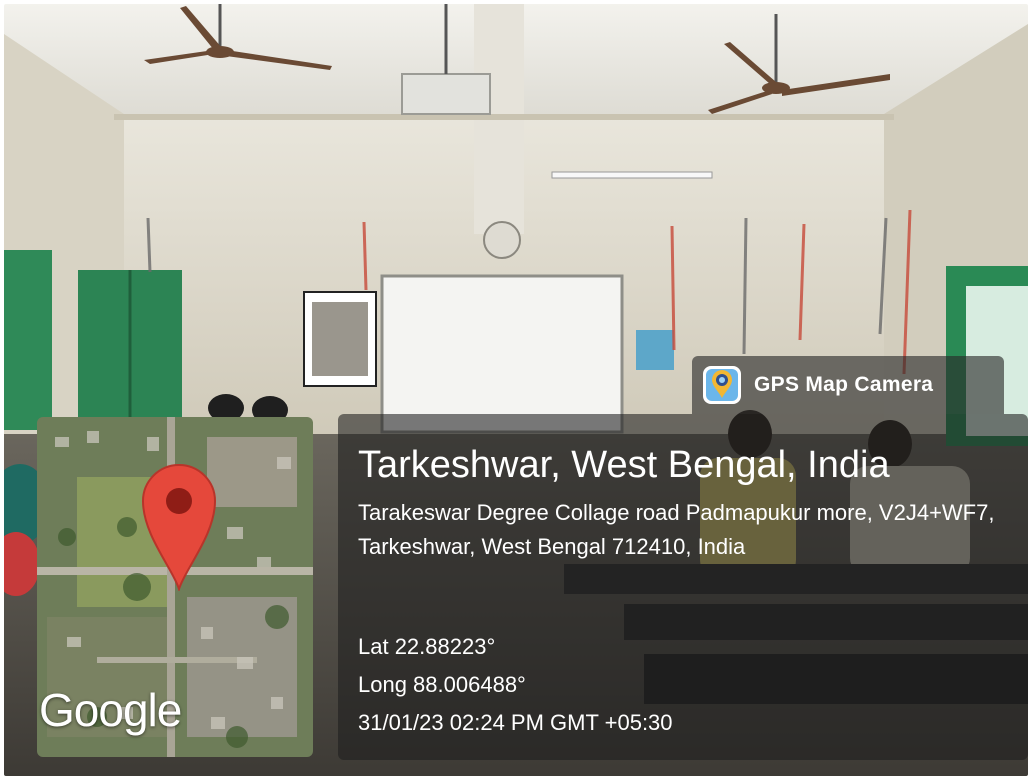  I want to click on app-badge: GPS Map Camera, so click(848, 385).